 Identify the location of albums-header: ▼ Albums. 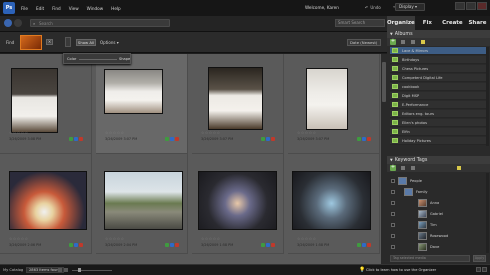
(438, 34).